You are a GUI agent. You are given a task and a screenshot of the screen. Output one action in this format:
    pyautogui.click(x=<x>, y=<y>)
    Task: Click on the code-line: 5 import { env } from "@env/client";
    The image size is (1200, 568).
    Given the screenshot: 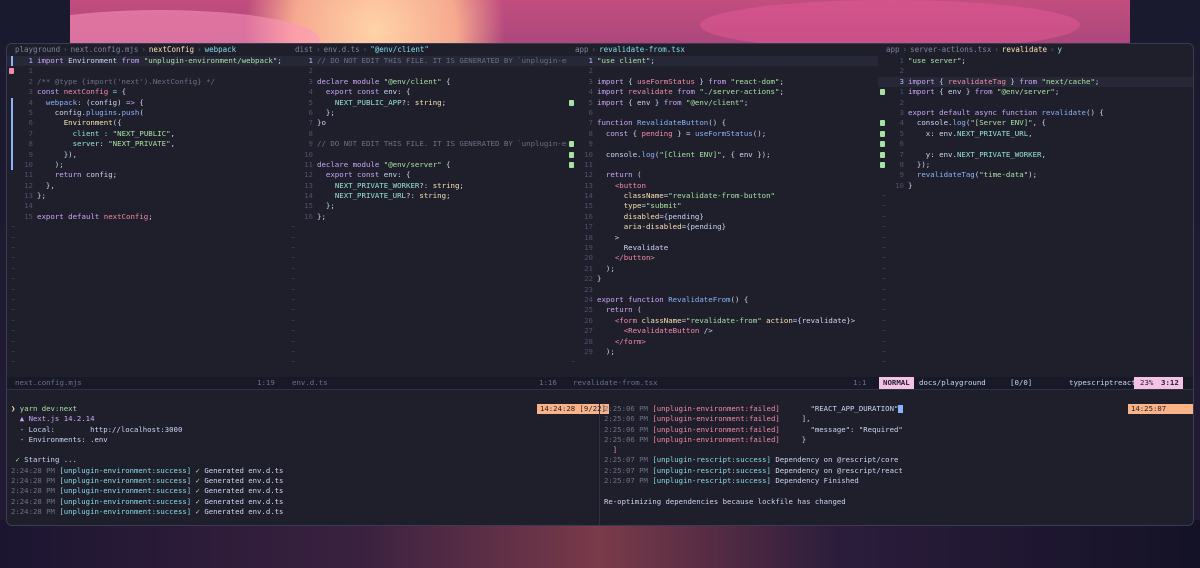 What is the action you would take?
    pyautogui.click(x=722, y=103)
    